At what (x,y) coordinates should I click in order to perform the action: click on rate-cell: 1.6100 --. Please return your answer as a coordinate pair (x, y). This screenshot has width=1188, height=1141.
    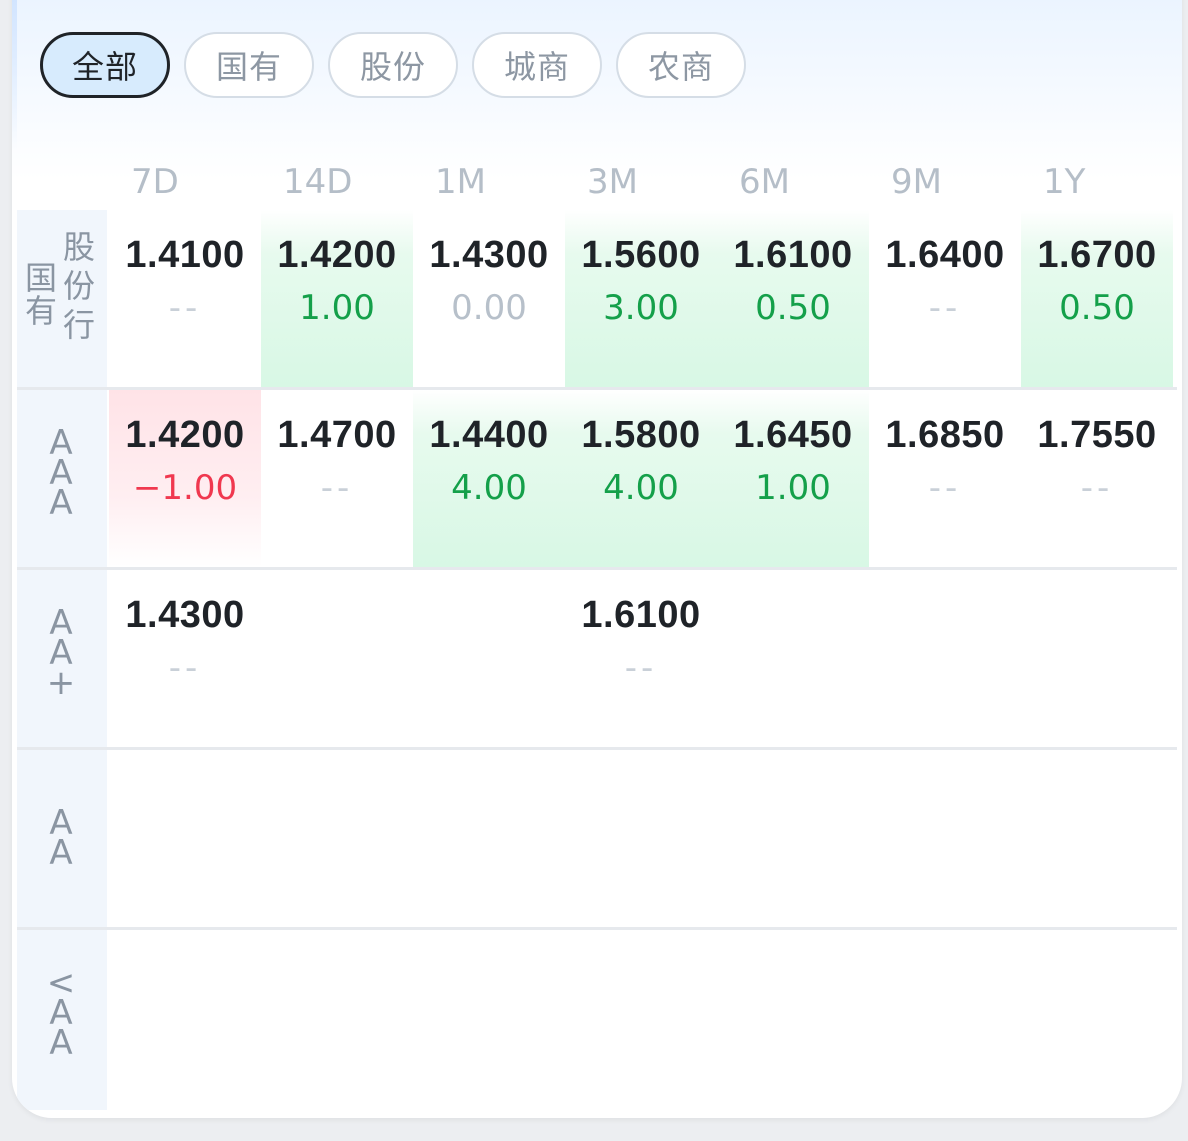
    Looking at the image, I should click on (641, 658).